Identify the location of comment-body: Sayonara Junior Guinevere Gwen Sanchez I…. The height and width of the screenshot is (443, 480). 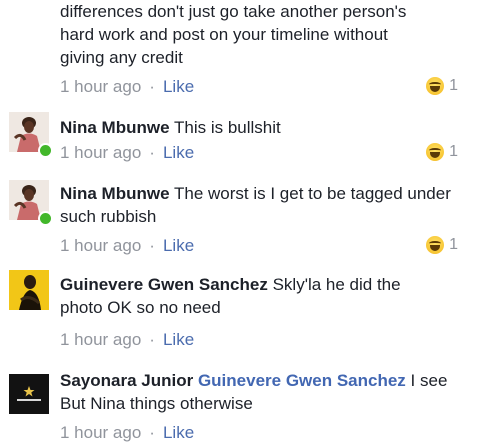
(260, 392).